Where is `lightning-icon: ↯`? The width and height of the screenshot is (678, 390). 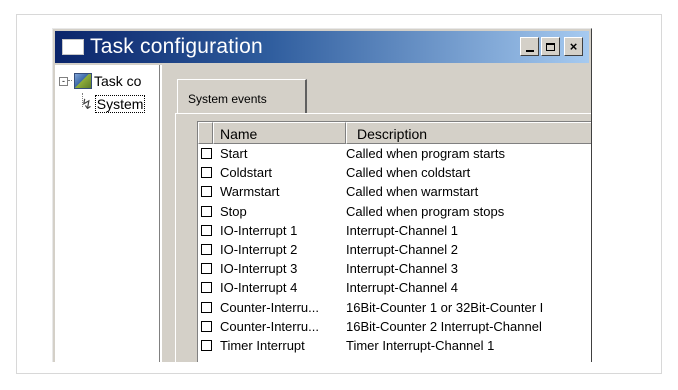
lightning-icon: ↯ is located at coordinates (87, 103).